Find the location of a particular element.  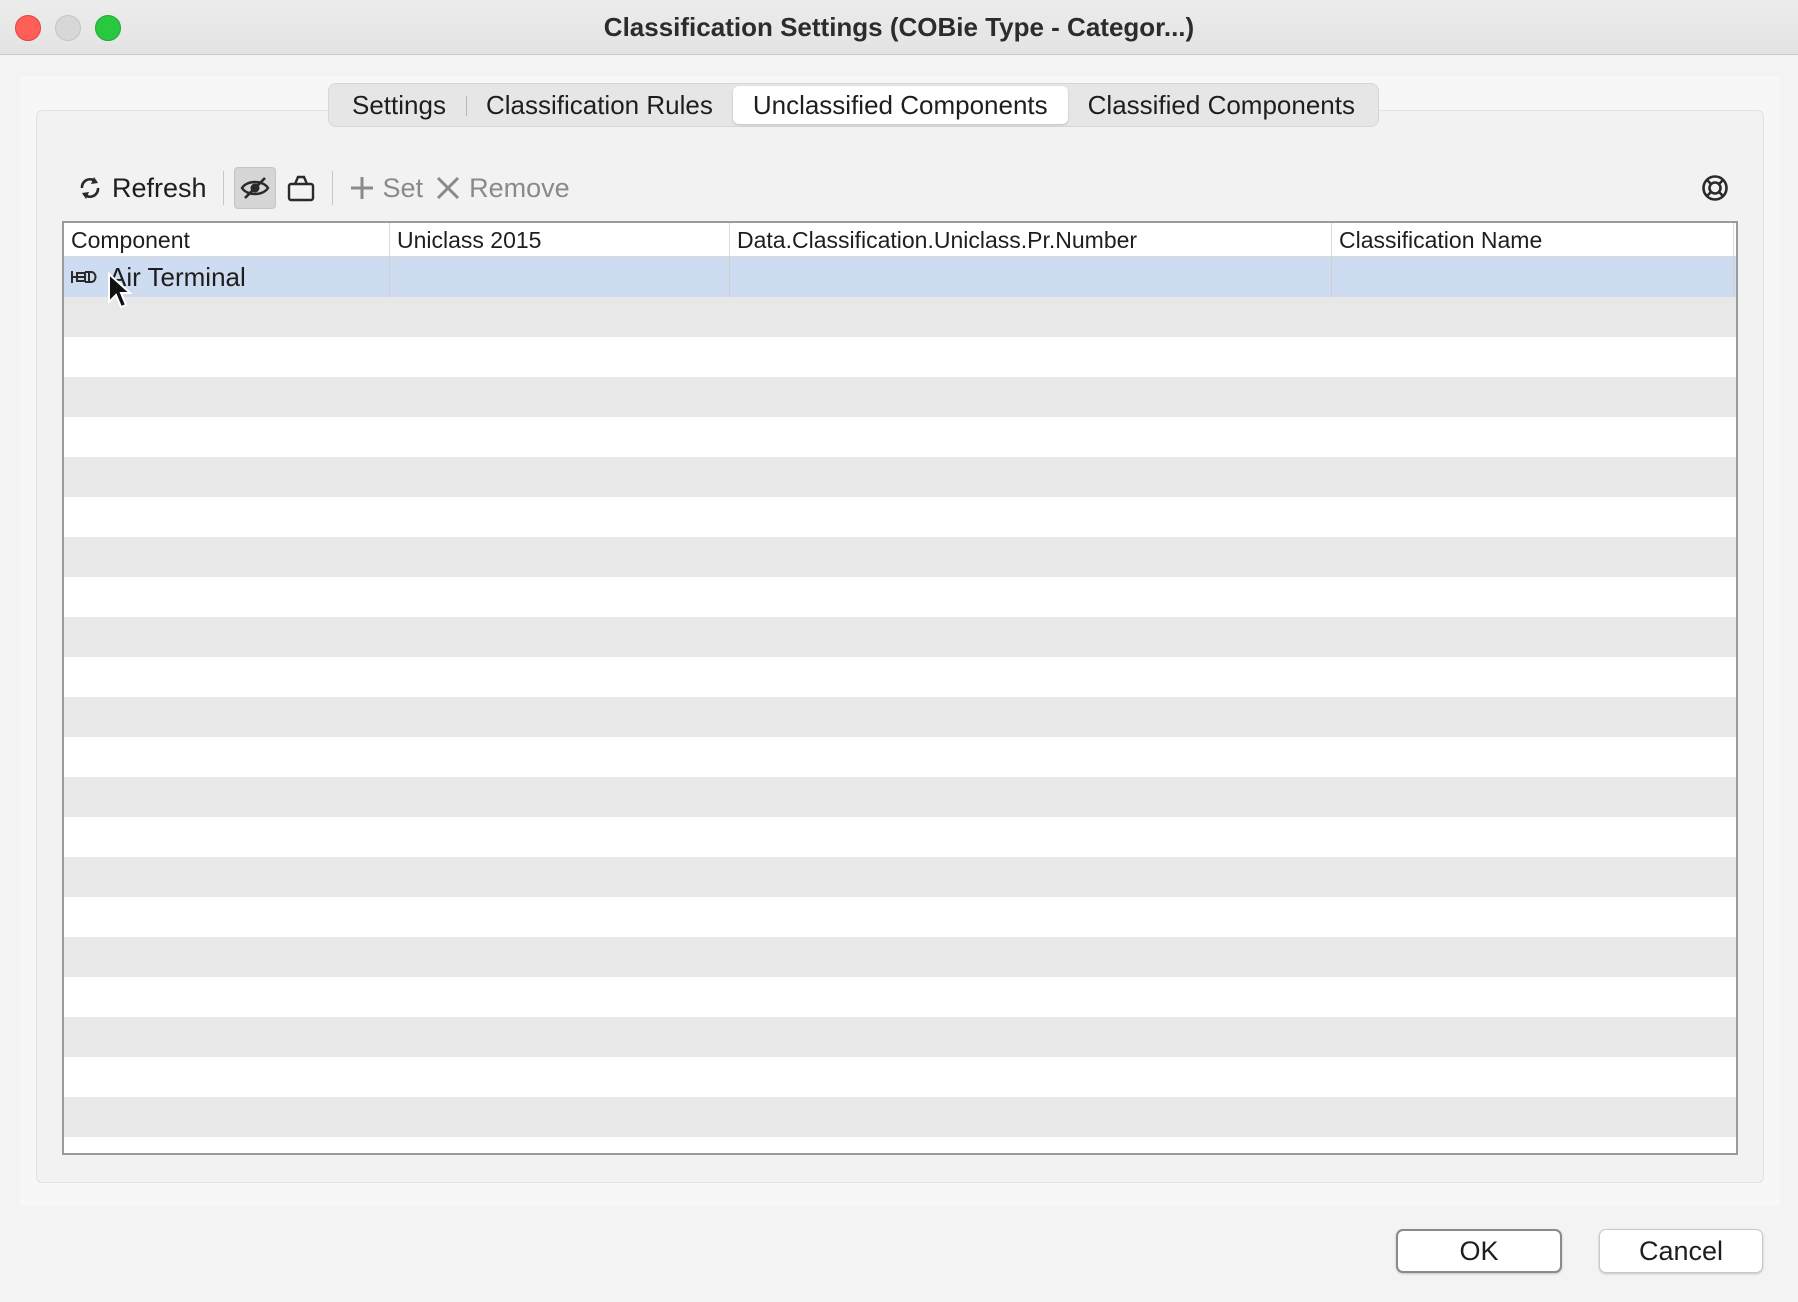

tab-unclassified-components: Unclassified Components is located at coordinates (900, 105).